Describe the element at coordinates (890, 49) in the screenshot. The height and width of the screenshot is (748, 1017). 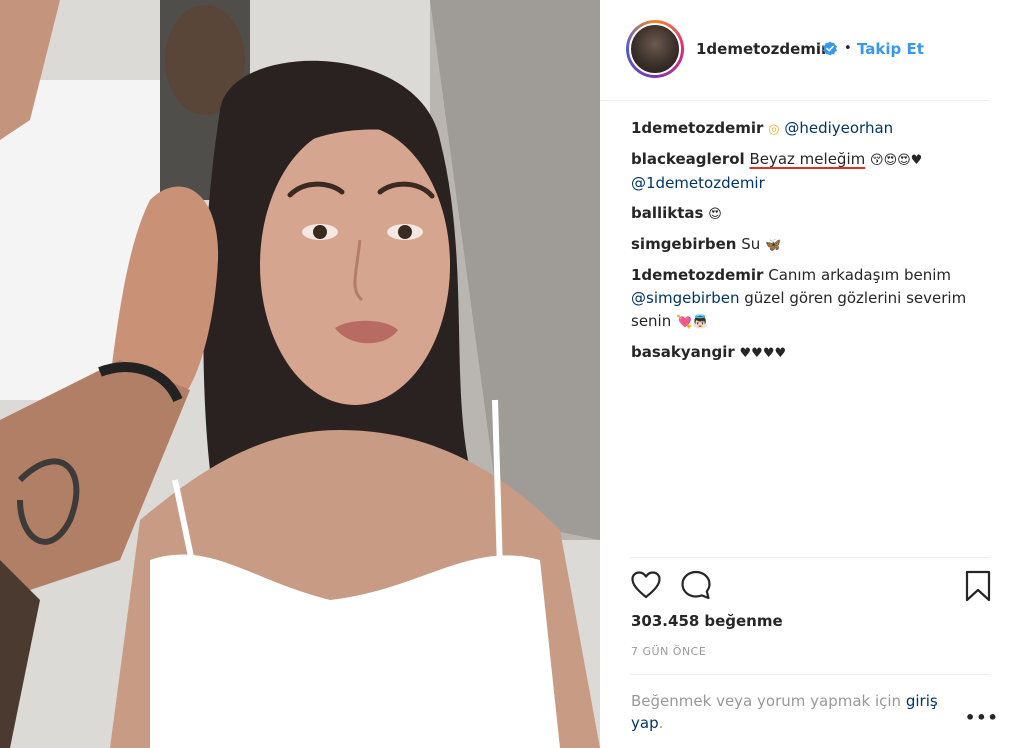
I see `follow-button: Takip Et` at that location.